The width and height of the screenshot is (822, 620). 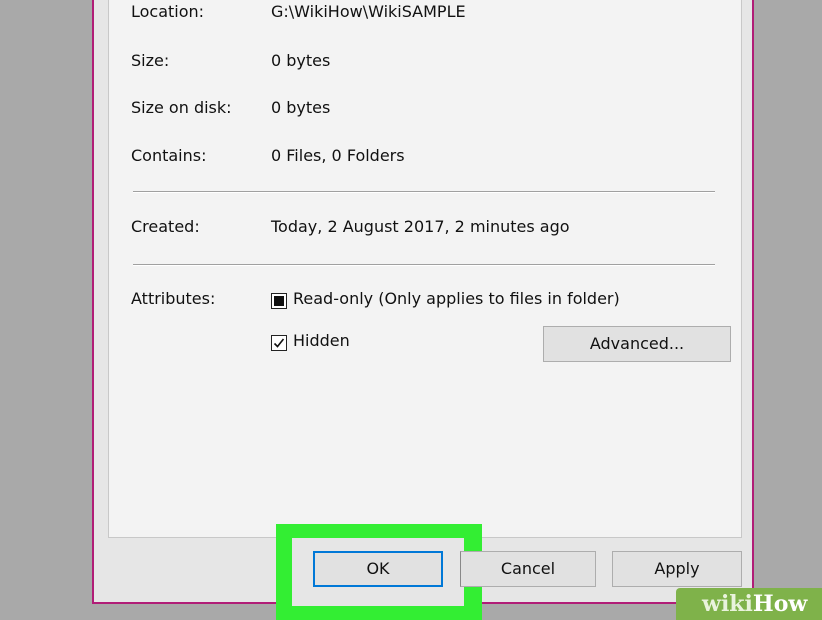 I want to click on hidden-label: Hidden, so click(x=321, y=340).